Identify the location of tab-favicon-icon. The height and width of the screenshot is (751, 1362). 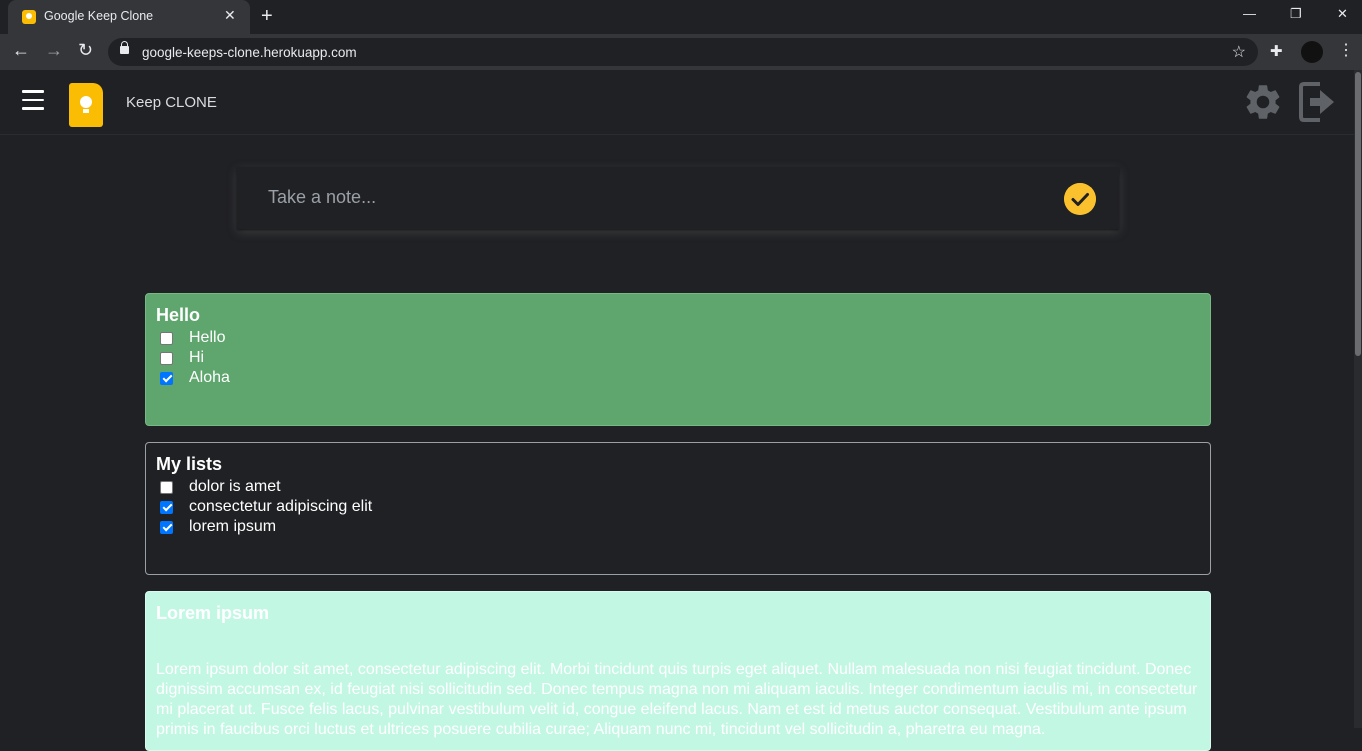
(29, 17).